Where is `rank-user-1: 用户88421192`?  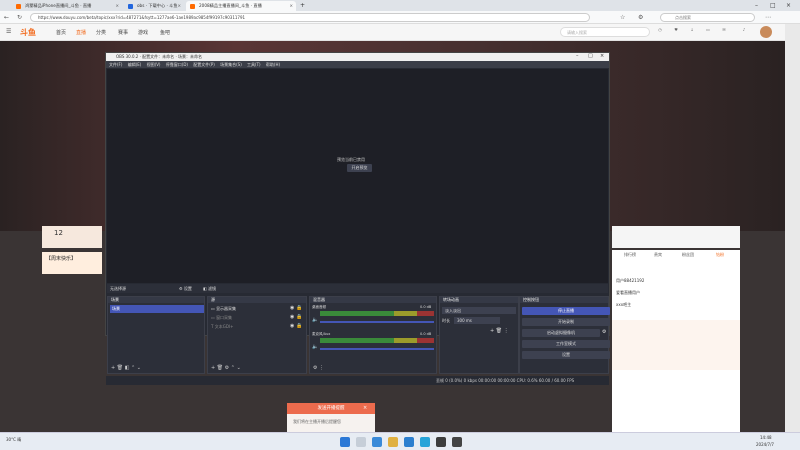 rank-user-1: 用户88421192 is located at coordinates (630, 281).